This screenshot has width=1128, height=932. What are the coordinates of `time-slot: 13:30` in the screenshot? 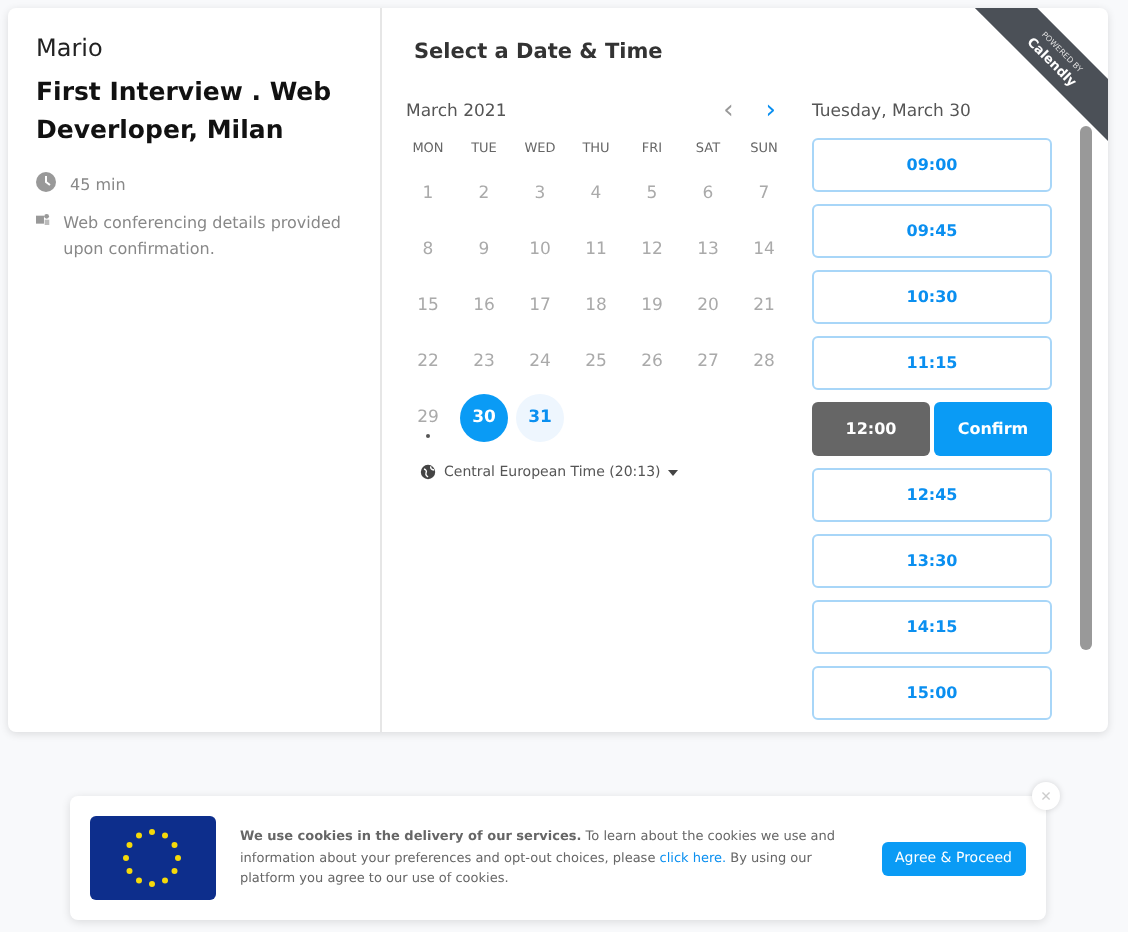 It's located at (932, 561).